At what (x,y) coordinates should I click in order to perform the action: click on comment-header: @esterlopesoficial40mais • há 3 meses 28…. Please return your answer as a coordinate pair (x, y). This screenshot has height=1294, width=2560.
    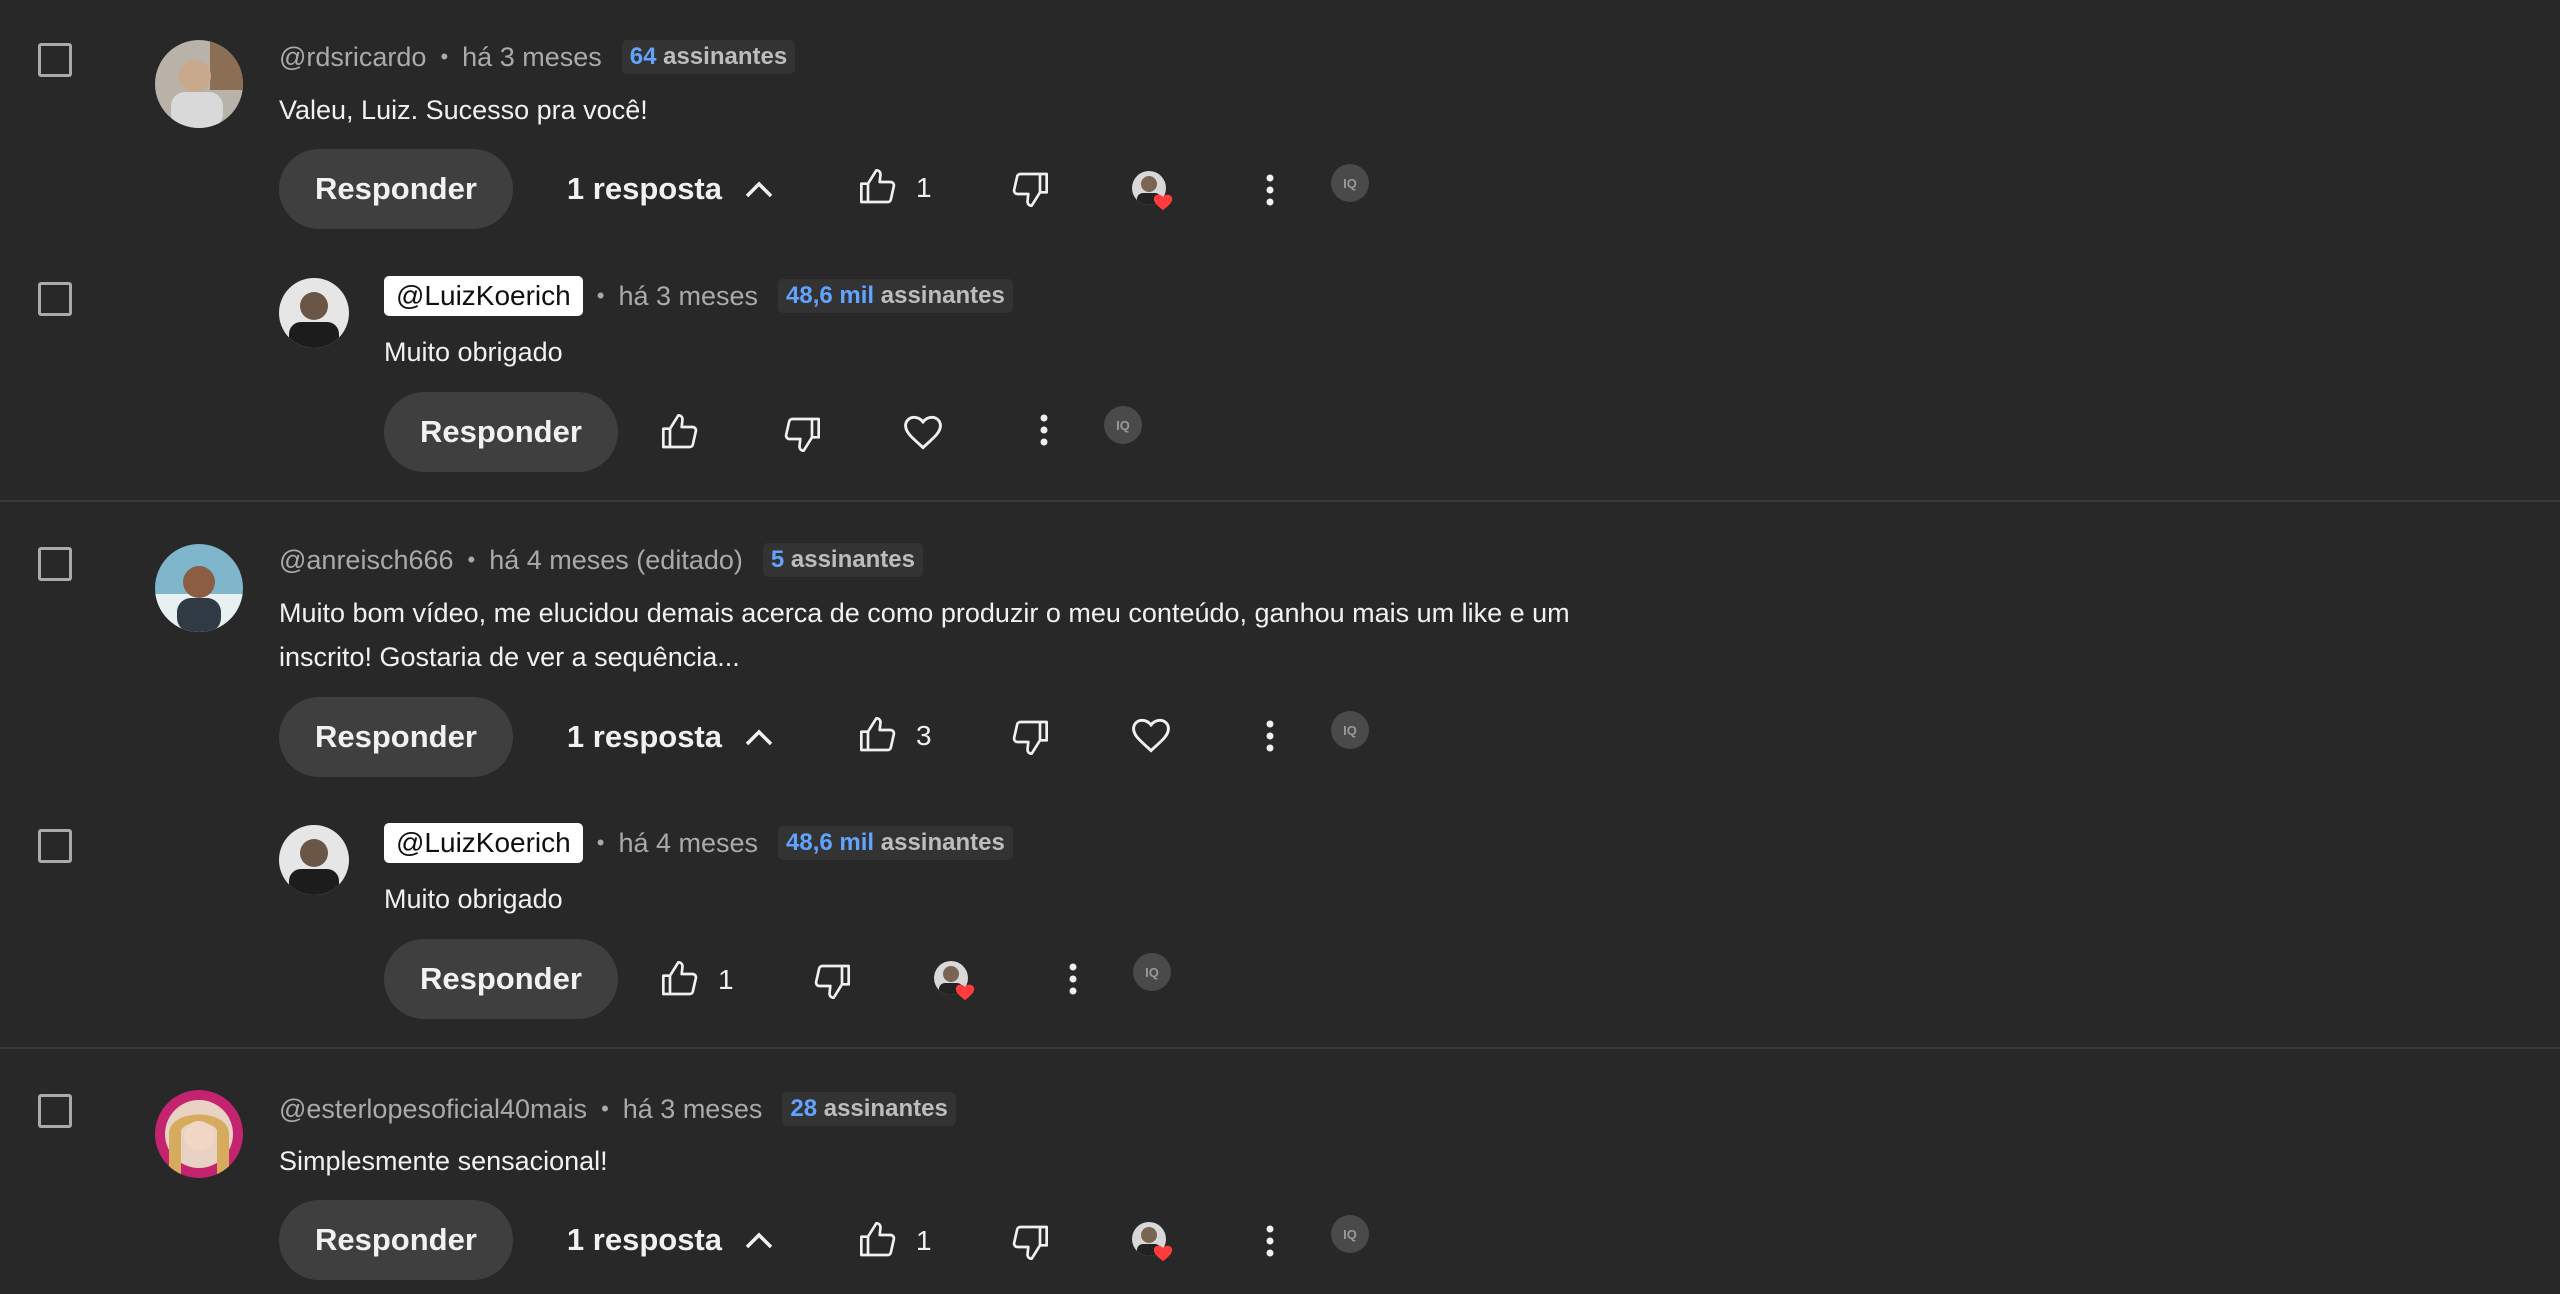
    Looking at the image, I should click on (617, 1109).